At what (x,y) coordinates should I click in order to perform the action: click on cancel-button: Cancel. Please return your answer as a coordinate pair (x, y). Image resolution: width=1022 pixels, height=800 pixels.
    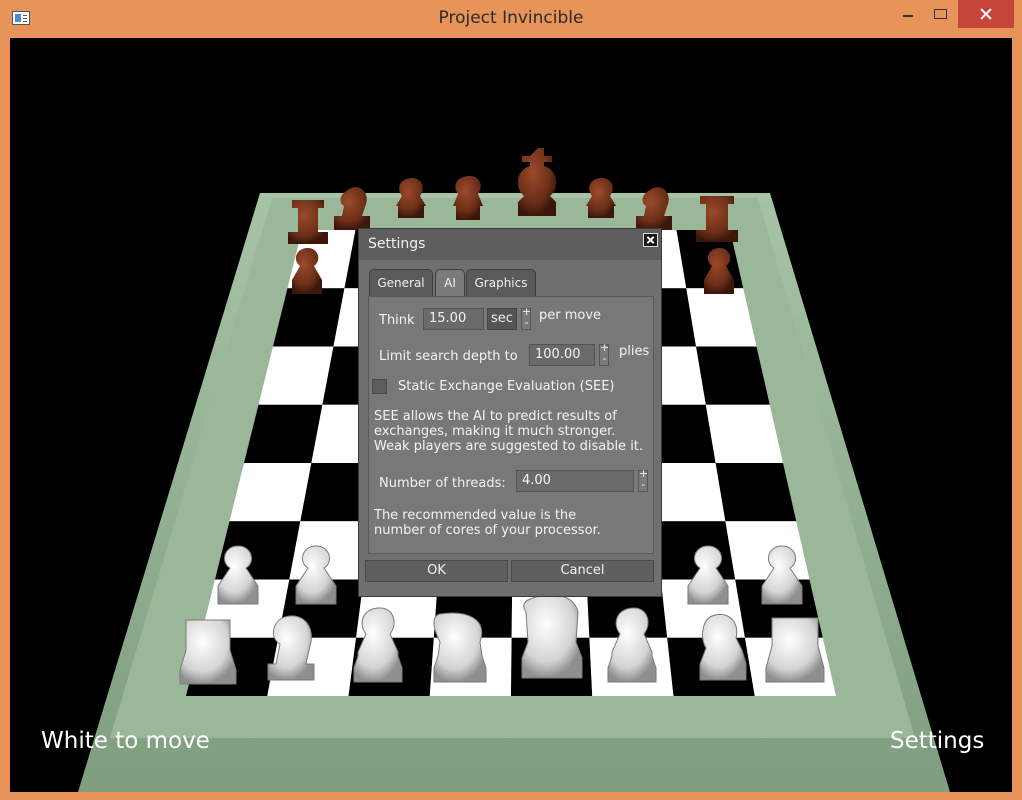
    Looking at the image, I should click on (582, 571).